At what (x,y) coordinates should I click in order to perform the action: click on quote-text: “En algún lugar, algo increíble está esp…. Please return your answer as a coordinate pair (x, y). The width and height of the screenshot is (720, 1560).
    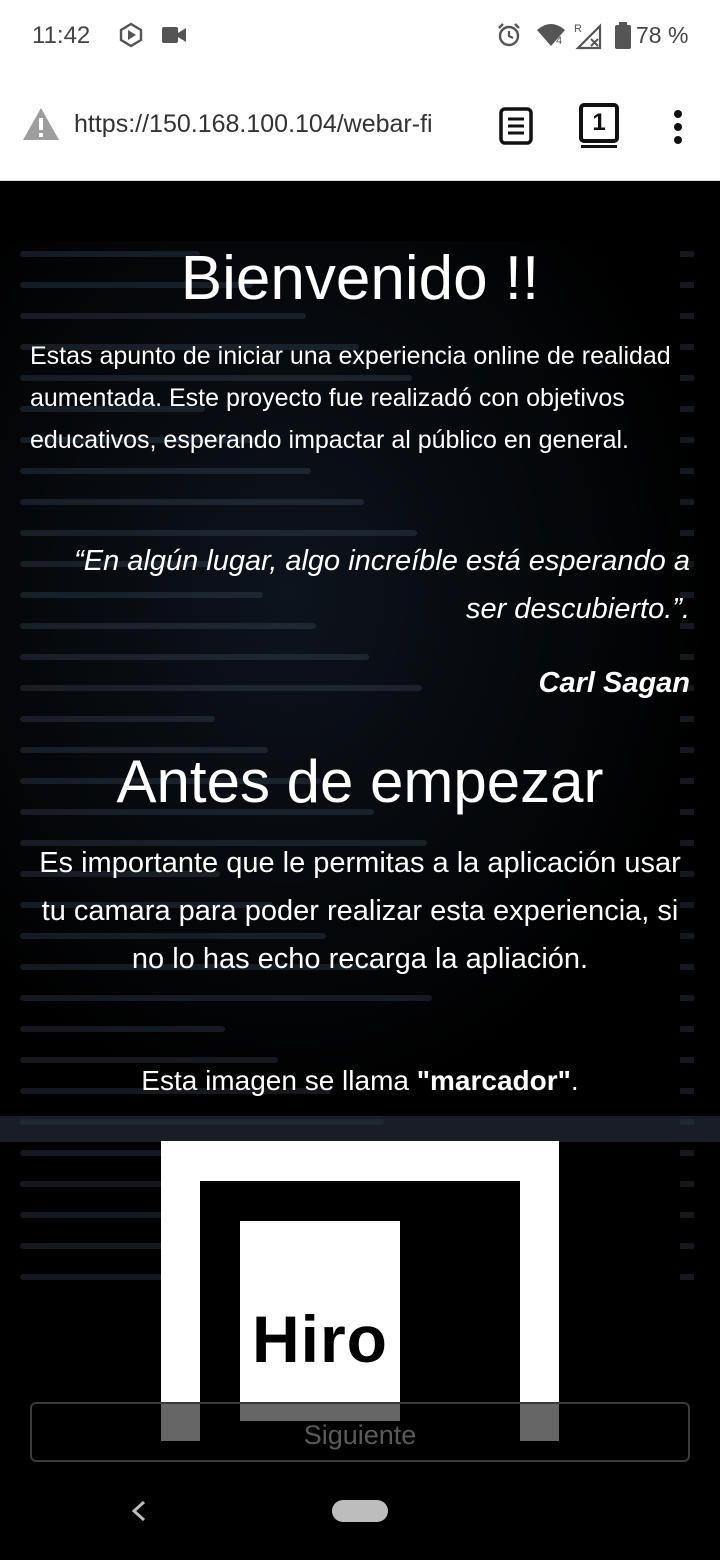
    Looking at the image, I should click on (382, 585).